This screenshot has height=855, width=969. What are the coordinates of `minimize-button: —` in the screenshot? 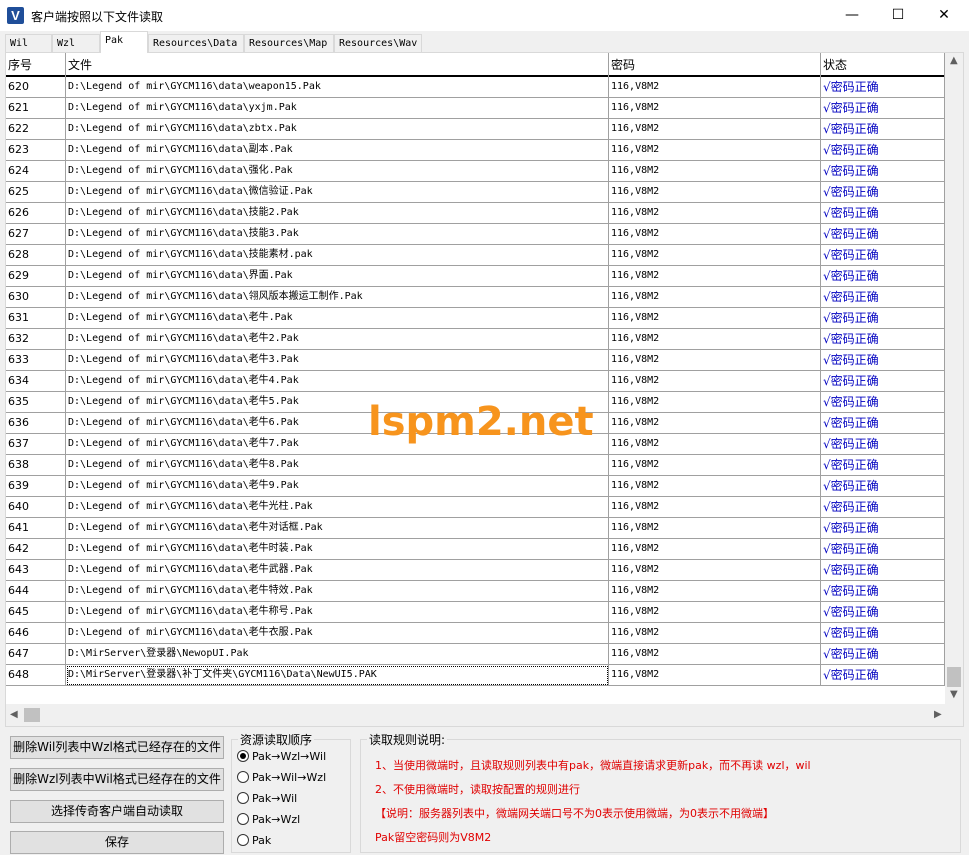 It's located at (852, 15).